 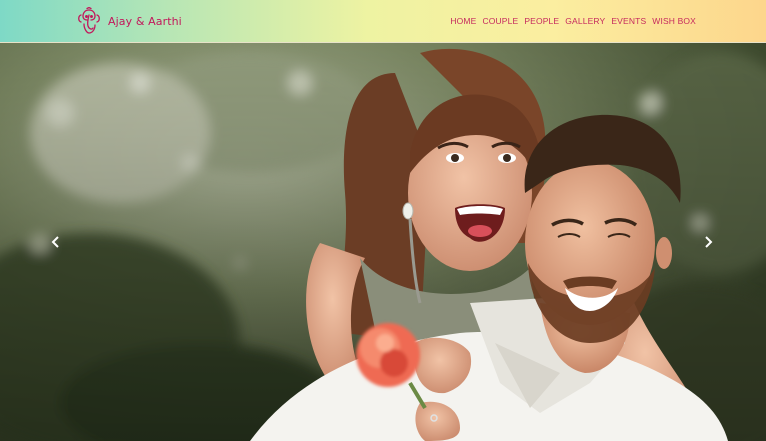 What do you see at coordinates (145, 21) in the screenshot?
I see `brand-name: Ajay & Aarthi` at bounding box center [145, 21].